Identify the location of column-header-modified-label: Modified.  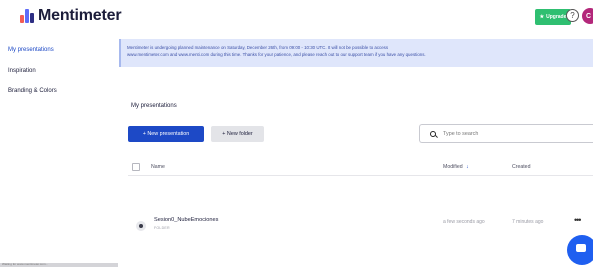
(453, 167).